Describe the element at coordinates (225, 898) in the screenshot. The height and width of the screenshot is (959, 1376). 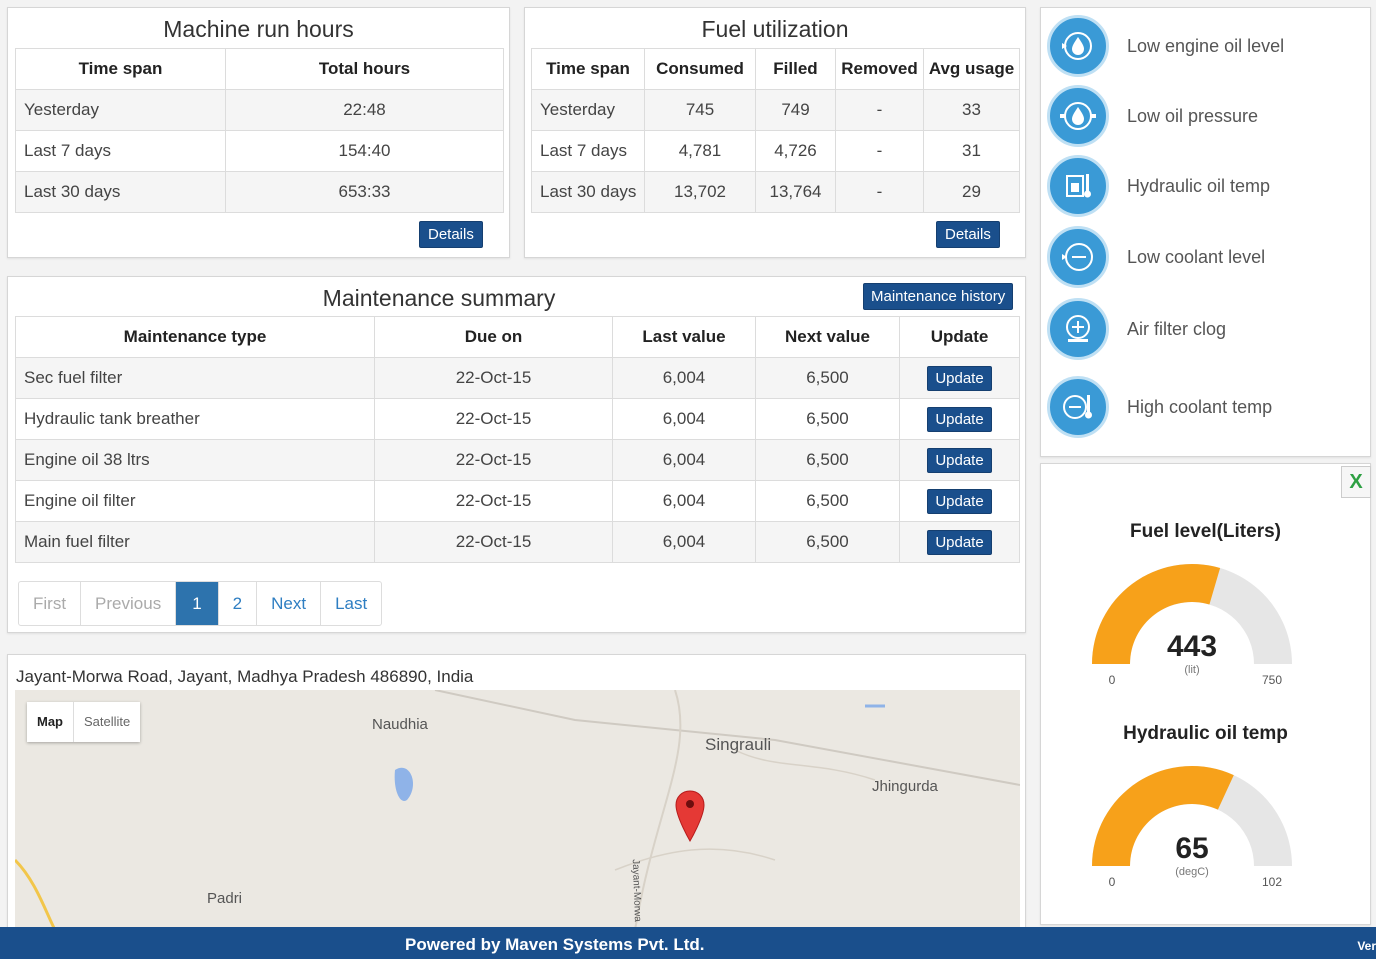
I see `place-label: Padri` at that location.